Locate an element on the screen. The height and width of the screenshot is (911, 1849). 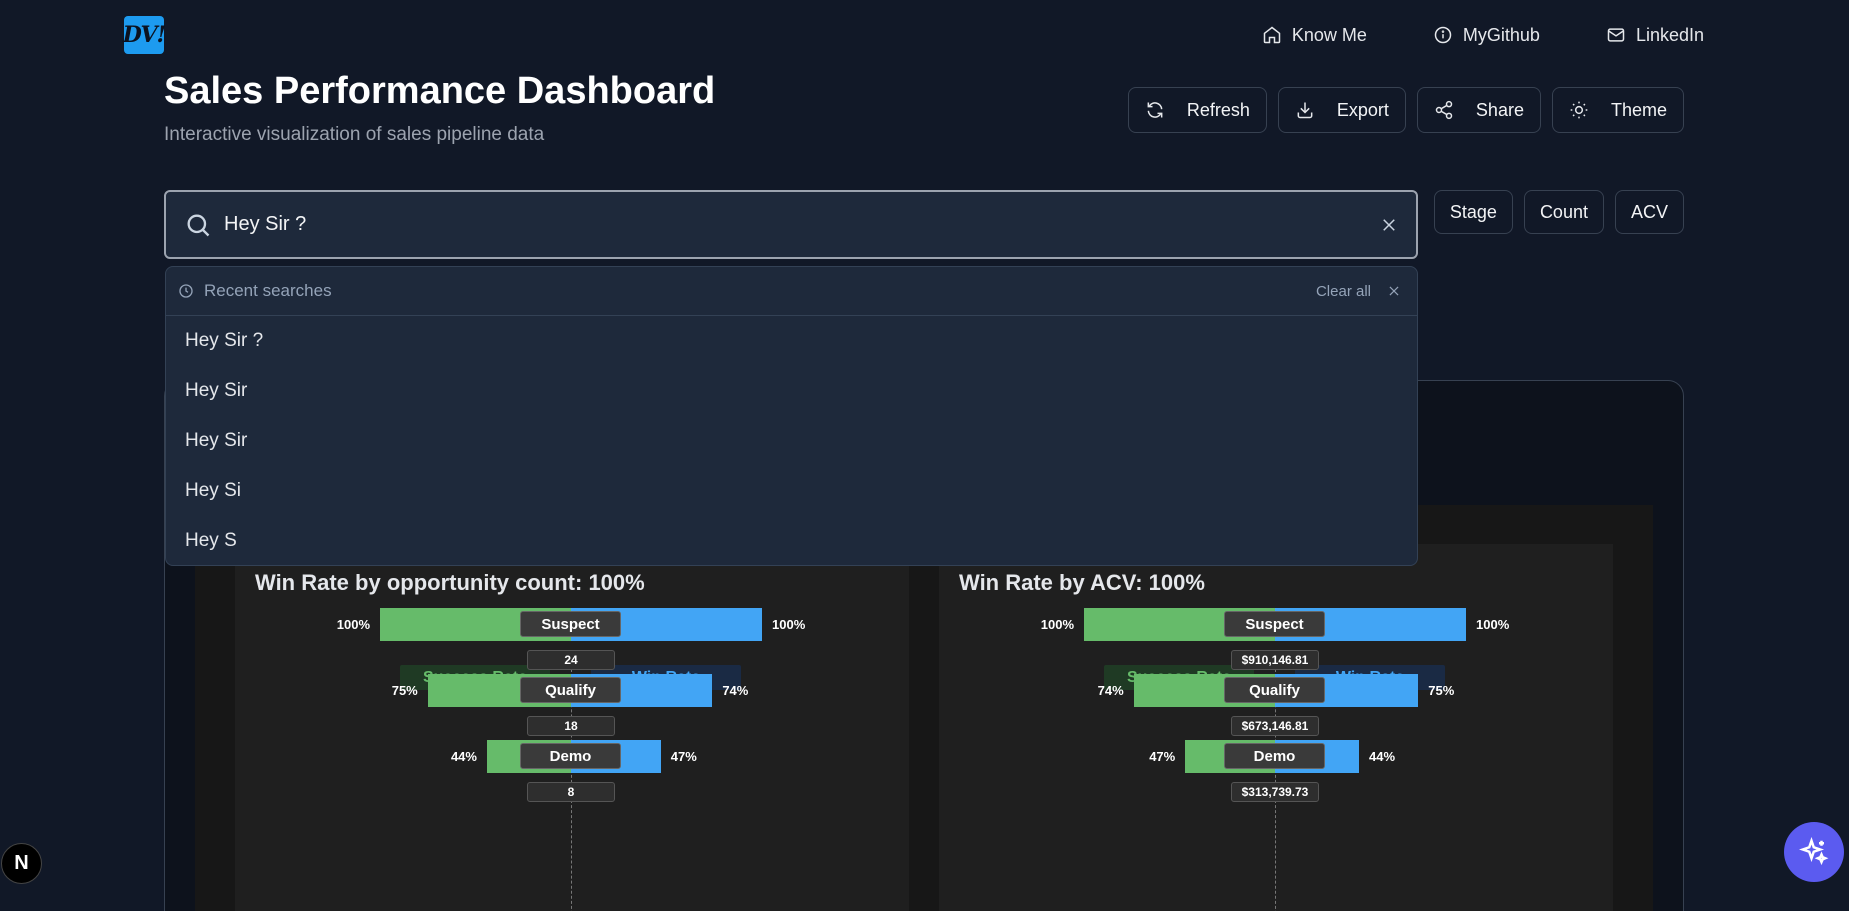
action-toolbar: Refresh Export Share Theme is located at coordinates (1405, 110).